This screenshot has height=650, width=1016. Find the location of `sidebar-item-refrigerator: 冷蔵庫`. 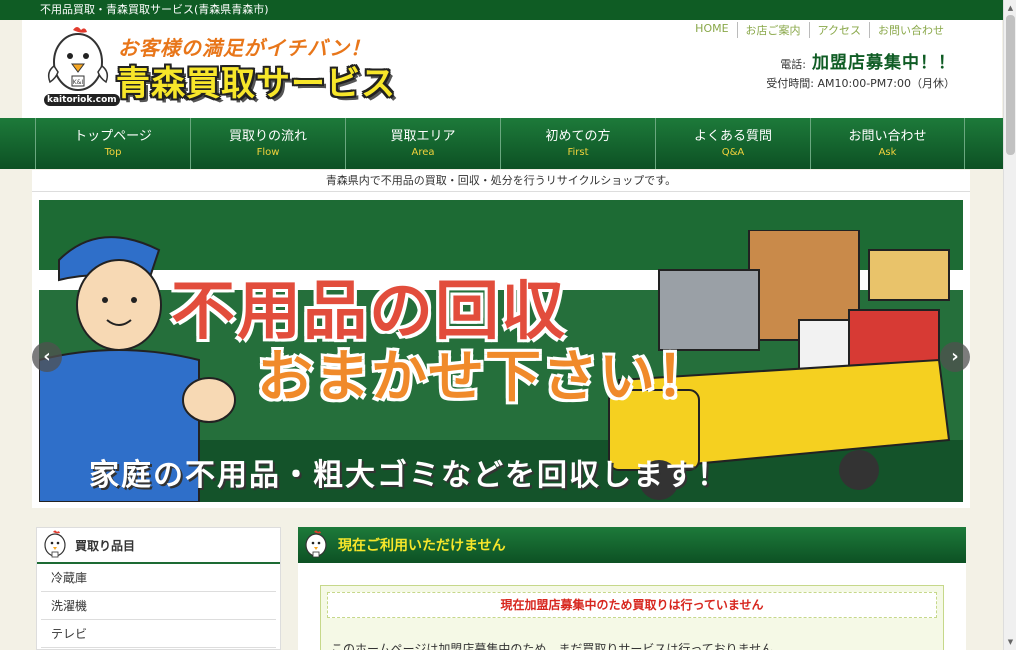

sidebar-item-refrigerator: 冷蔵庫 is located at coordinates (158, 578).